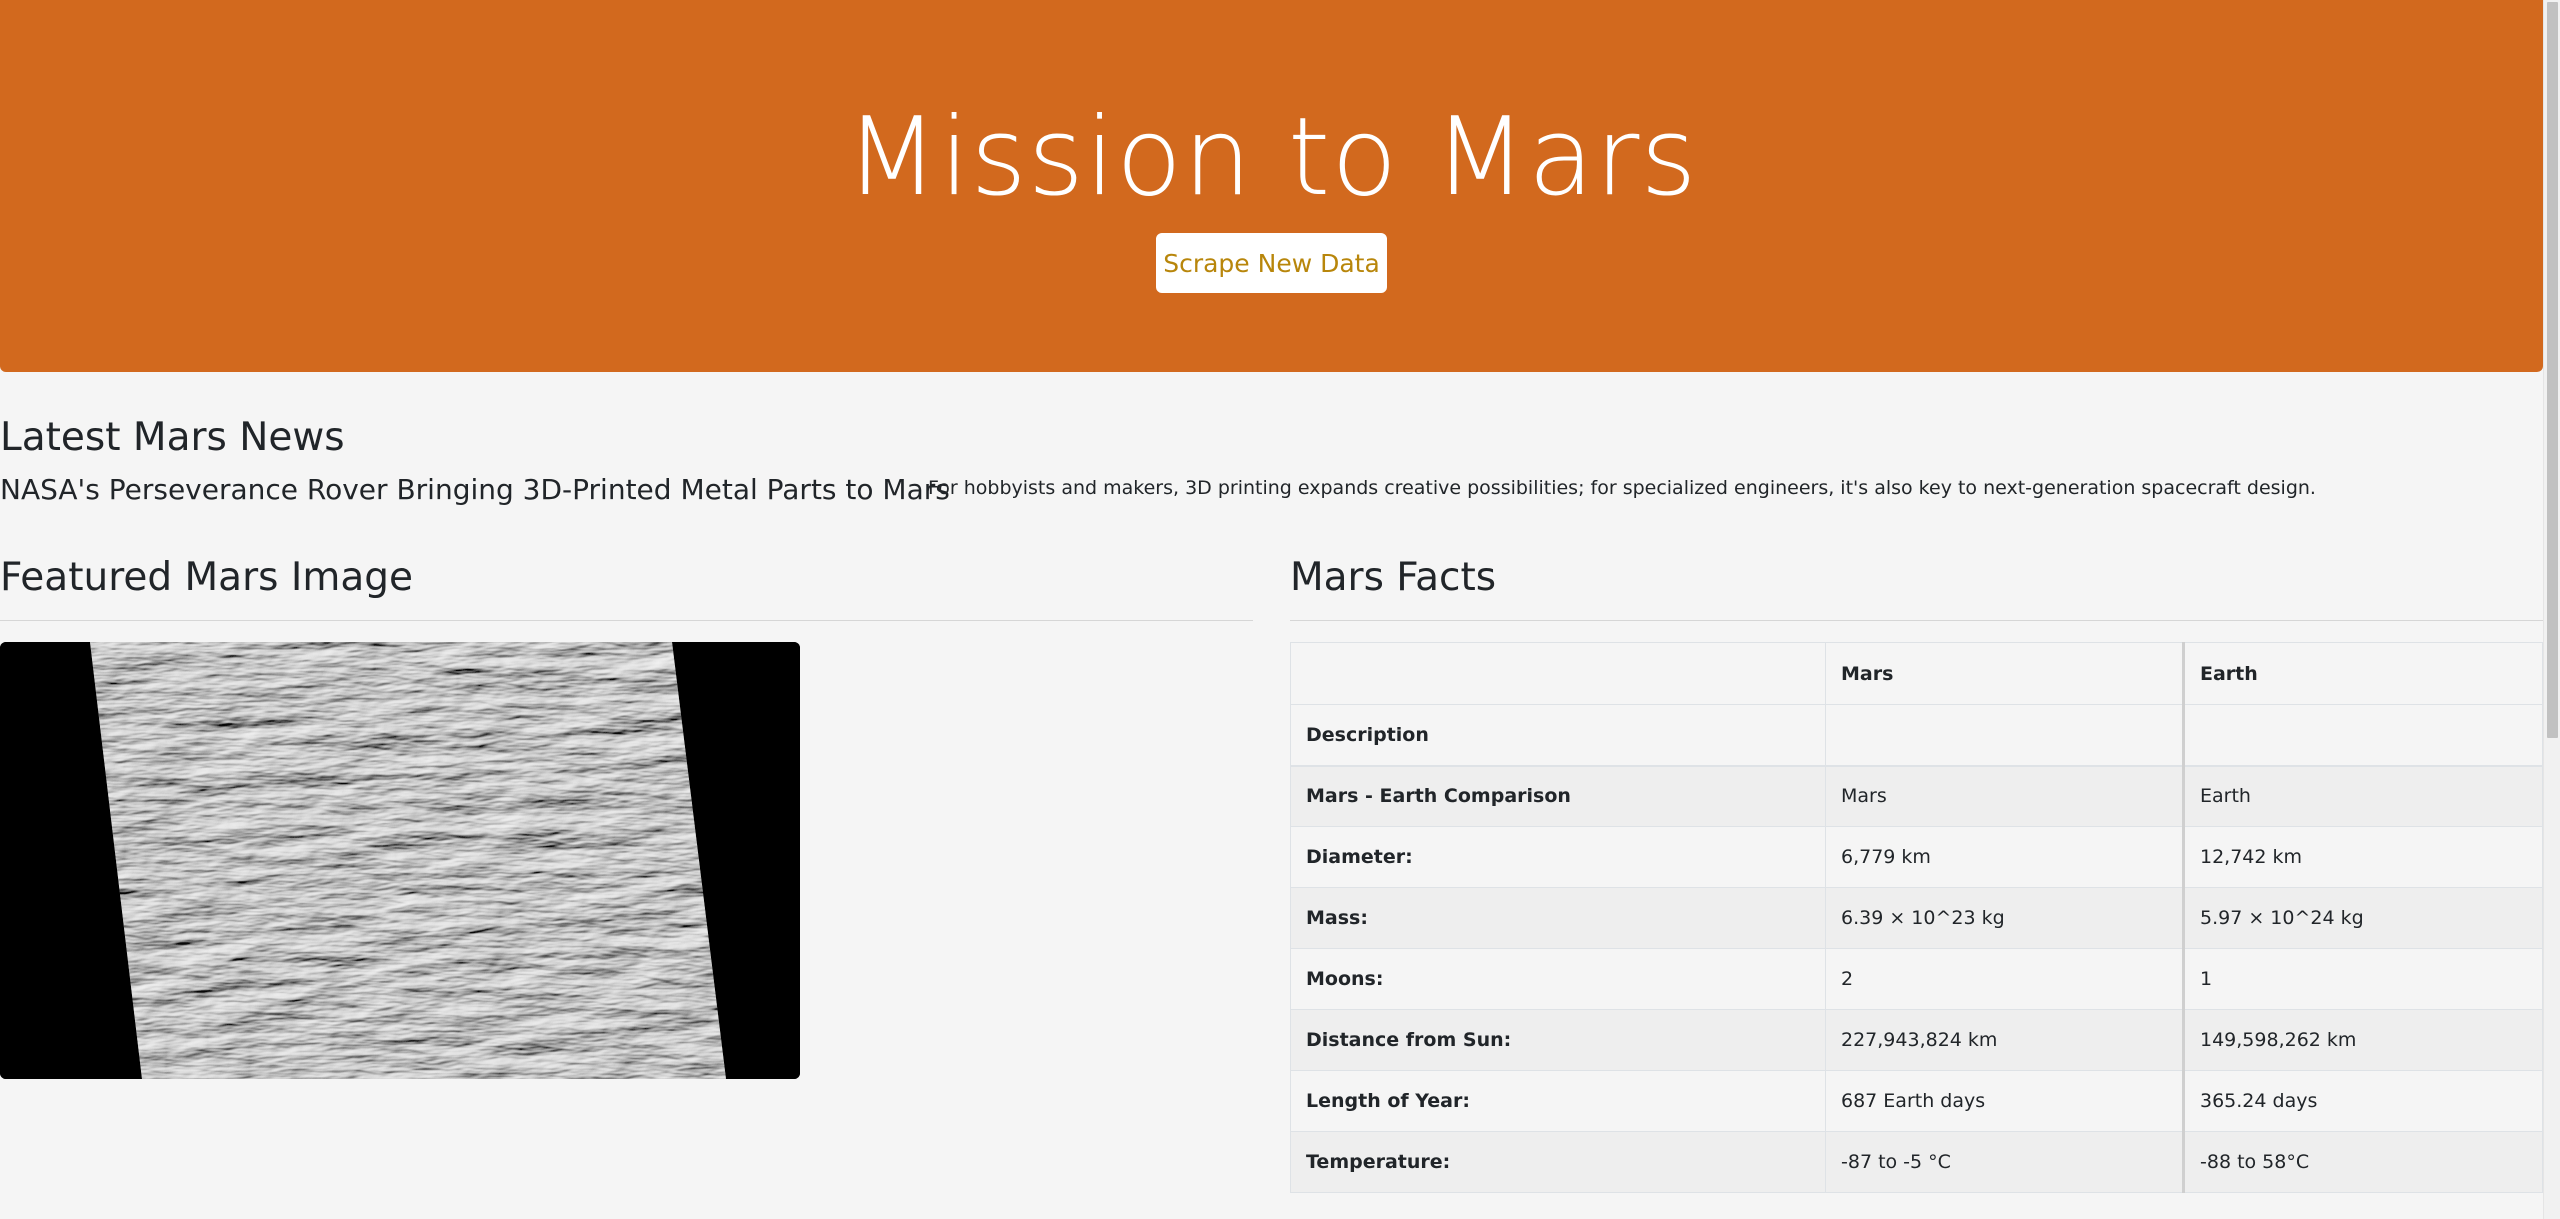 Image resolution: width=2560 pixels, height=1219 pixels. What do you see at coordinates (2004, 1162) in the screenshot?
I see `mars-value: -87 to -5 °C` at bounding box center [2004, 1162].